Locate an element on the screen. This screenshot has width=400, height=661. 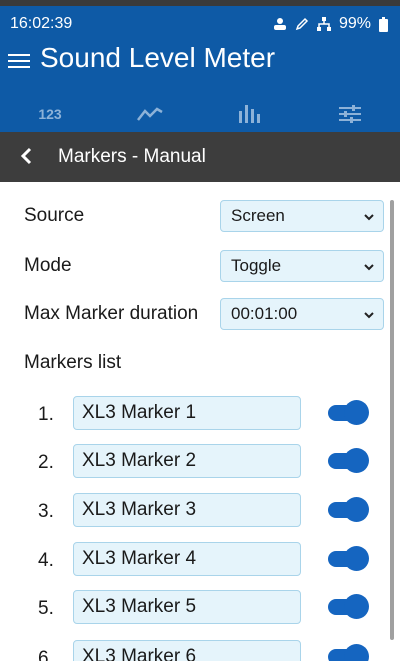
marker-name-field: XL3 Marker 5 is located at coordinates (187, 607).